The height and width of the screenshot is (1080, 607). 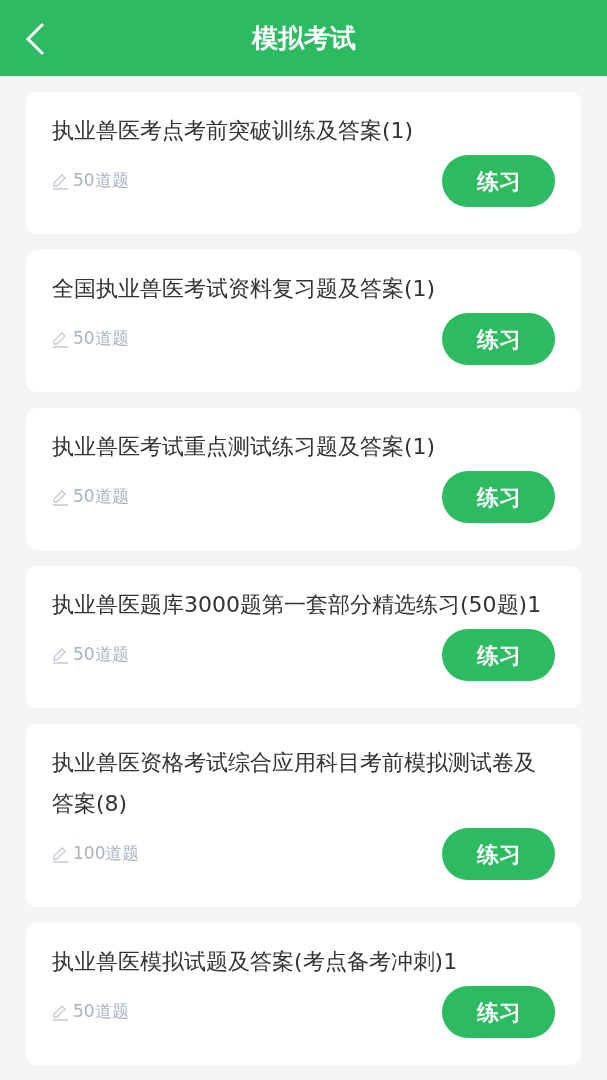 I want to click on page-title: 模拟考试, so click(x=303, y=38).